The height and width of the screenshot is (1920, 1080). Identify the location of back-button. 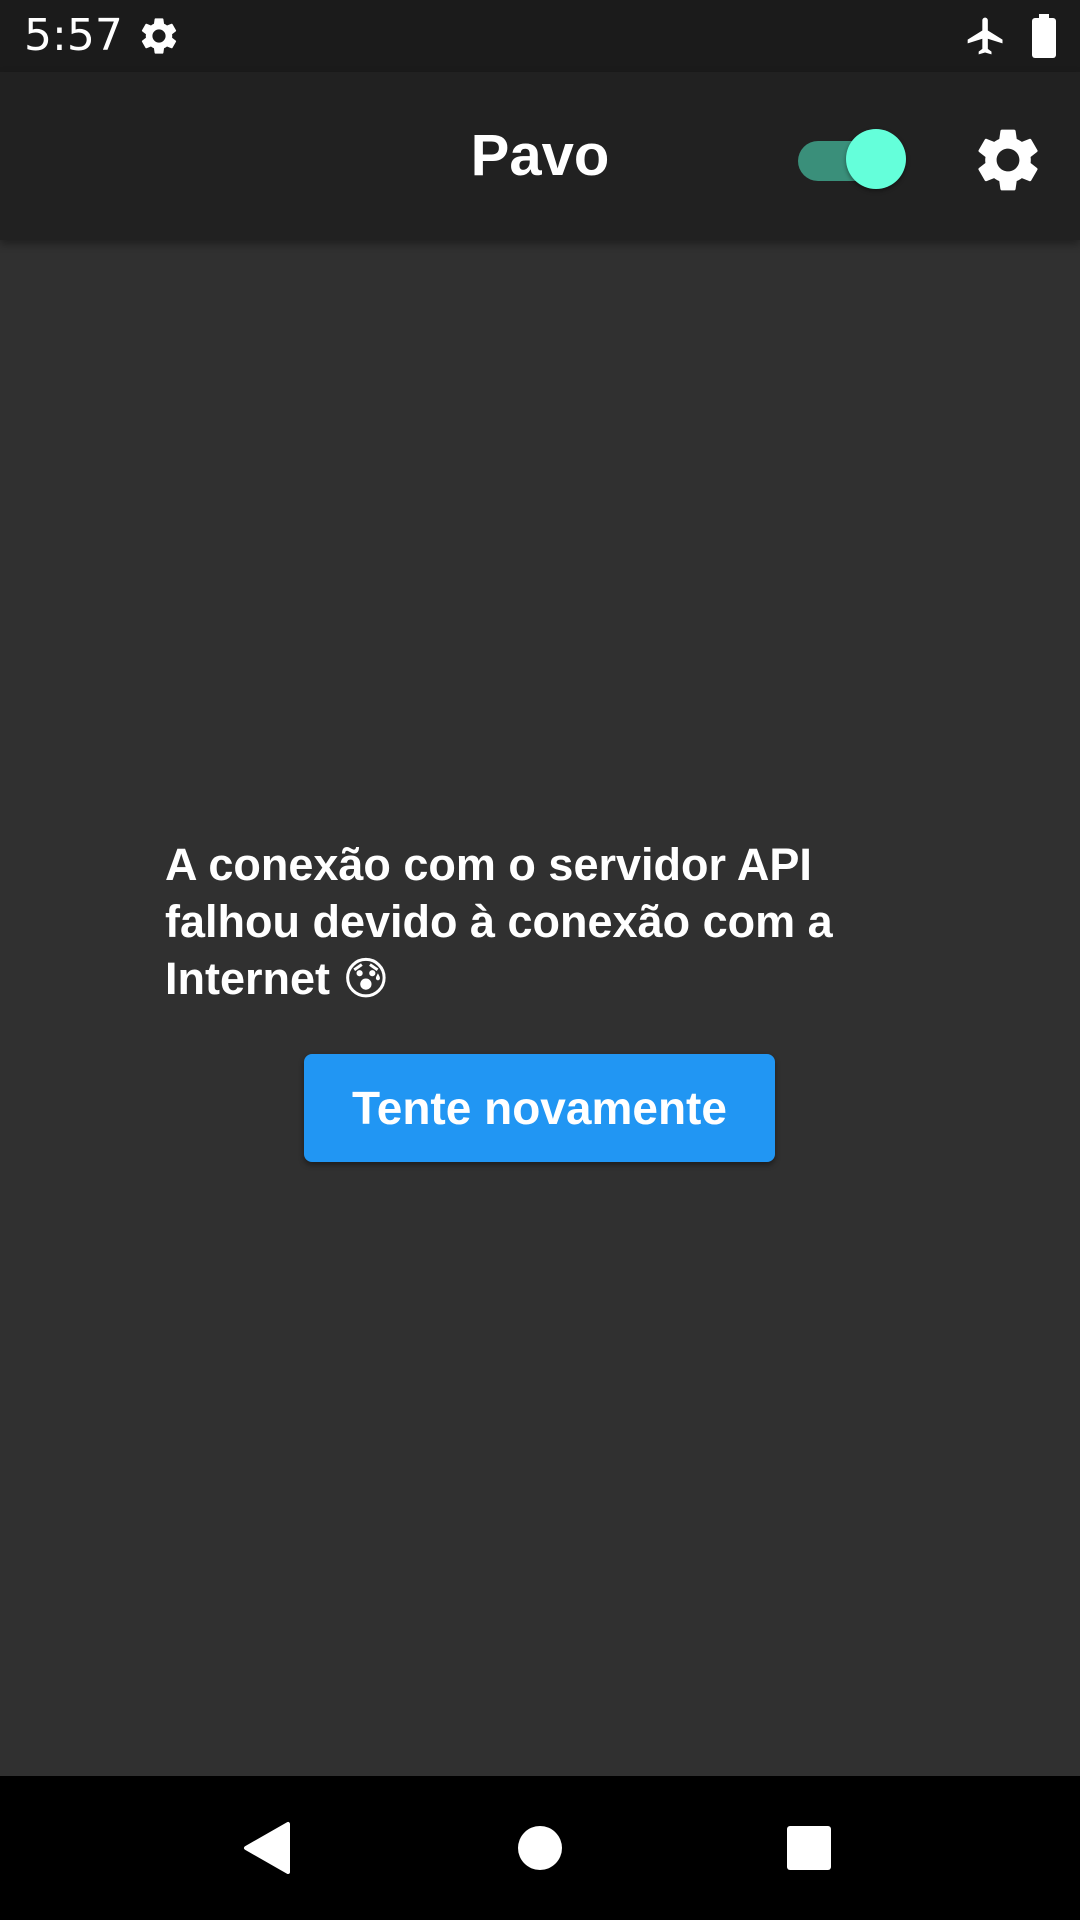
(268, 1848).